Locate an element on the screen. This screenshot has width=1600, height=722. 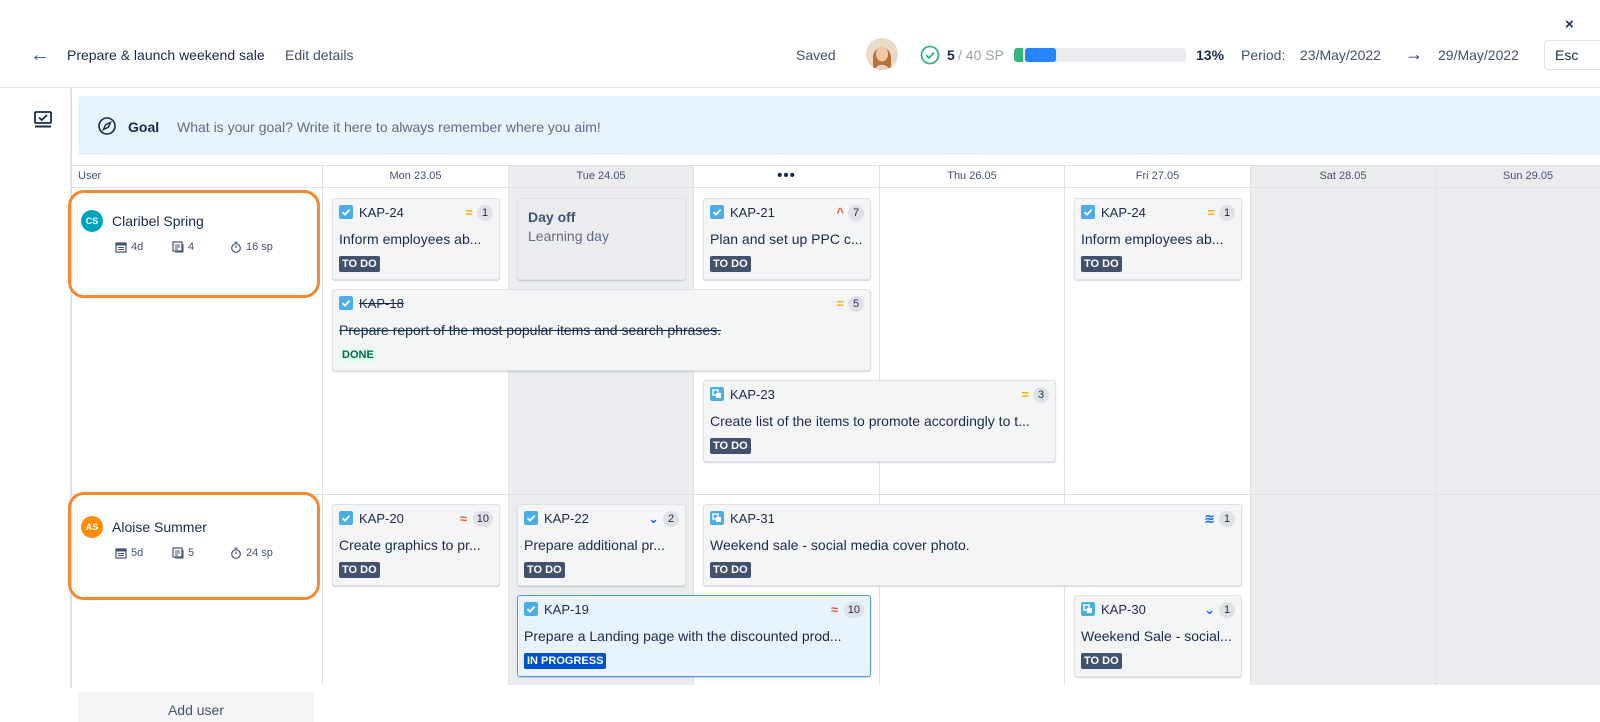
issue-key: KAP-18 is located at coordinates (381, 303).